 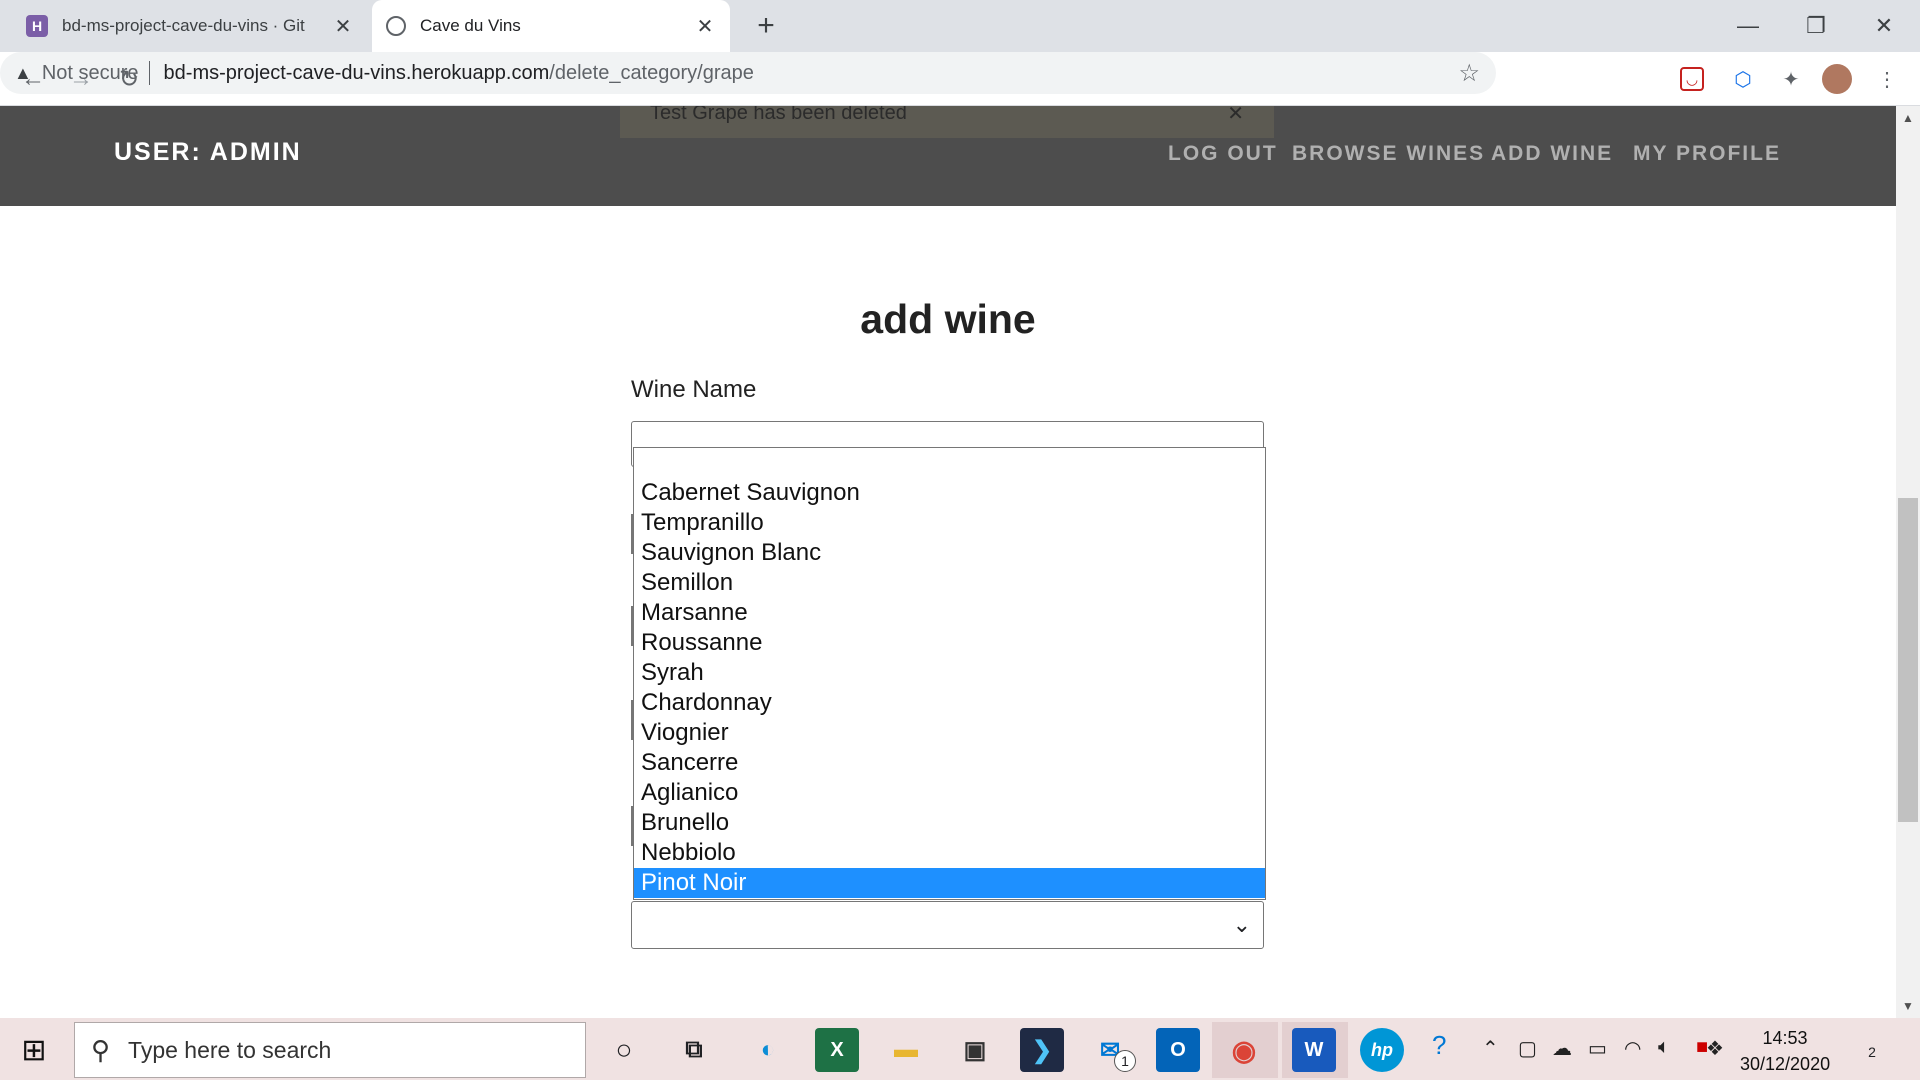 I want to click on scroll-down-arrow-icon: ▼, so click(x=1908, y=1006).